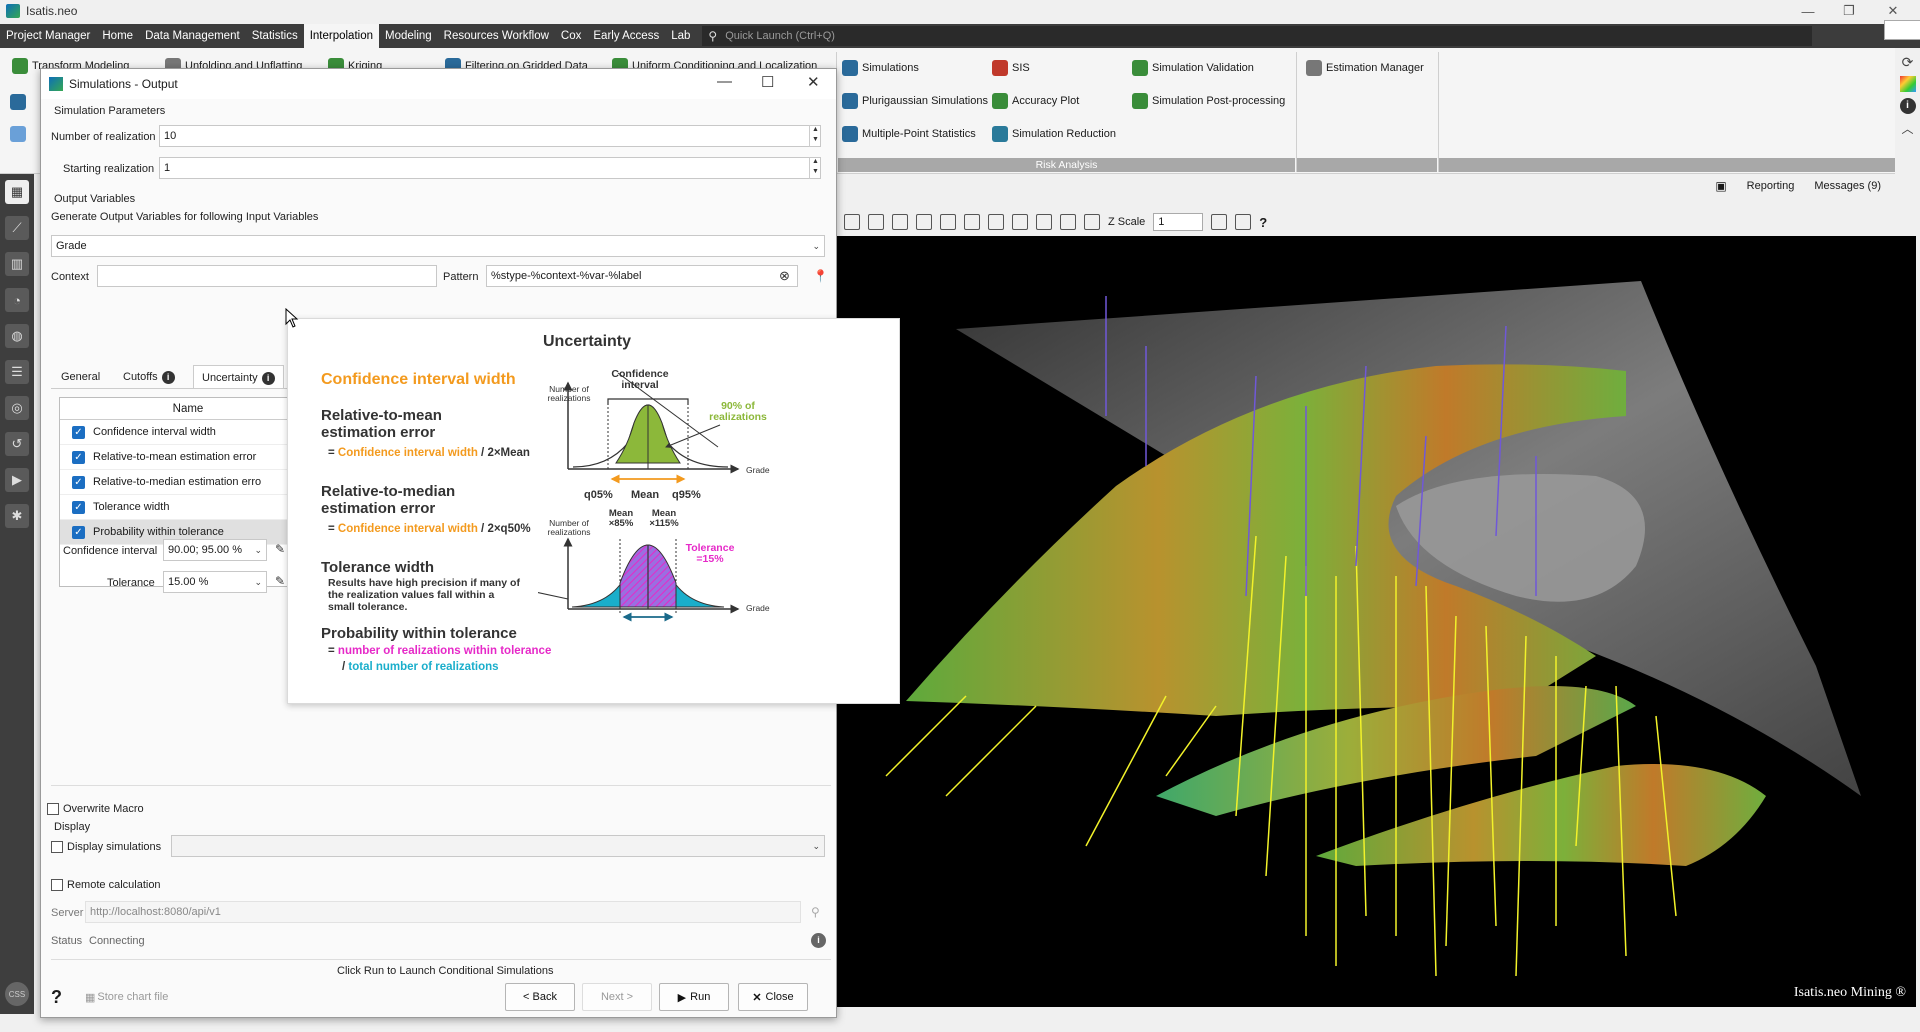 The image size is (1920, 1032). What do you see at coordinates (80, 377) in the screenshot?
I see `tab-general: General` at bounding box center [80, 377].